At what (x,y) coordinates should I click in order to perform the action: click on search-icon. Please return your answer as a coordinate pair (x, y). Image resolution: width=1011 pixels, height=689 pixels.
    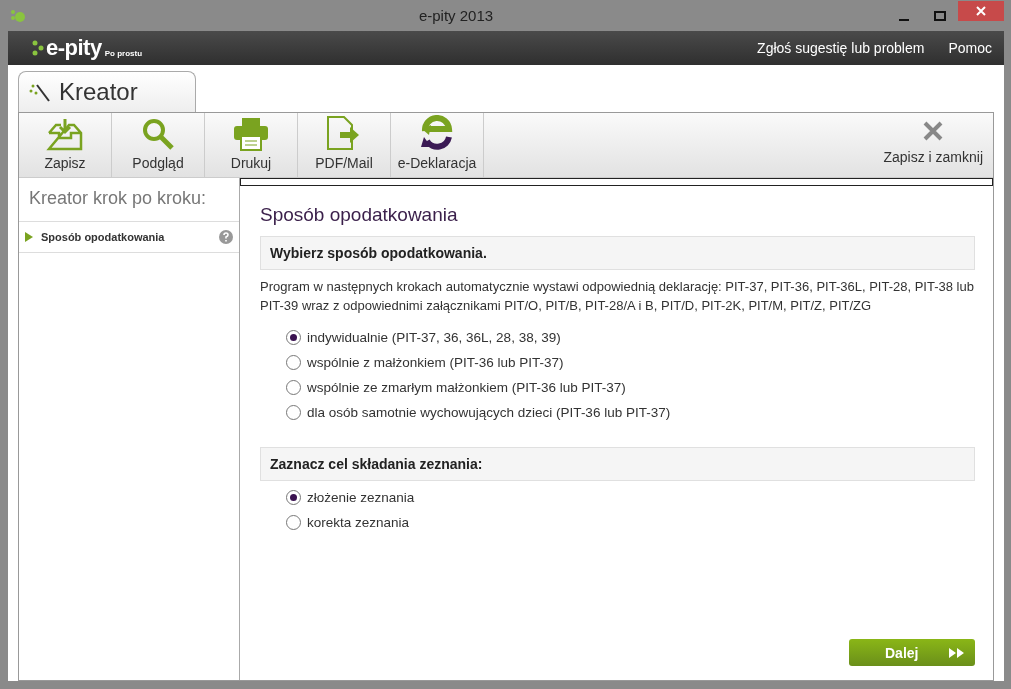
    Looking at the image, I should click on (158, 134).